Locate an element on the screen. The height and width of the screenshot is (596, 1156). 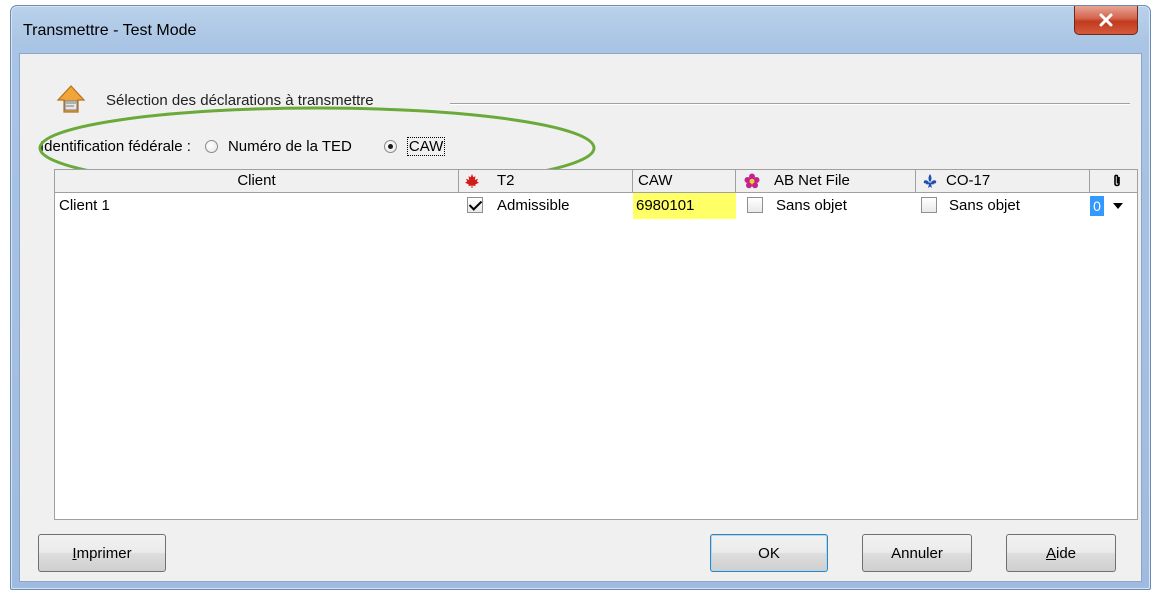
close-button is located at coordinates (1106, 20).